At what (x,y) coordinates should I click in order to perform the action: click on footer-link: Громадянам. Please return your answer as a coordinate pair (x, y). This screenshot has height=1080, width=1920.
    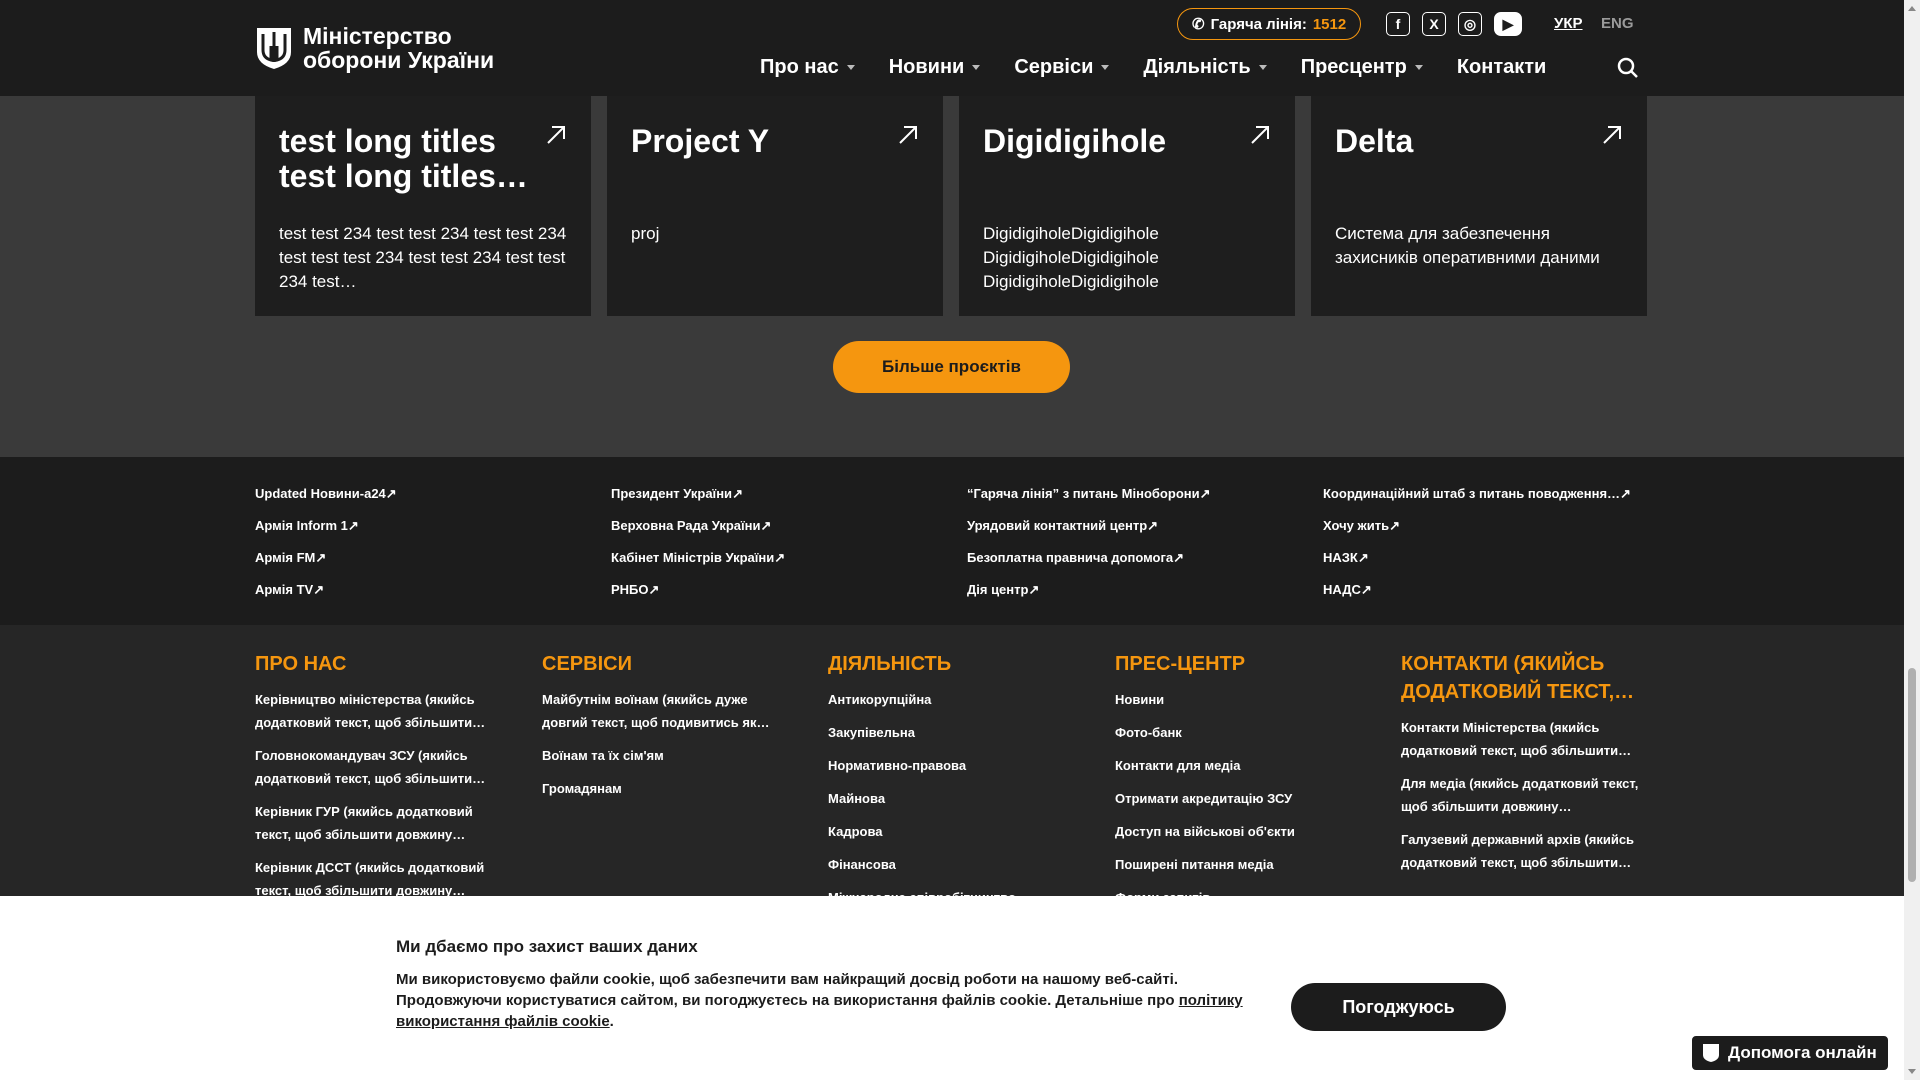
    Looking at the image, I should click on (667, 788).